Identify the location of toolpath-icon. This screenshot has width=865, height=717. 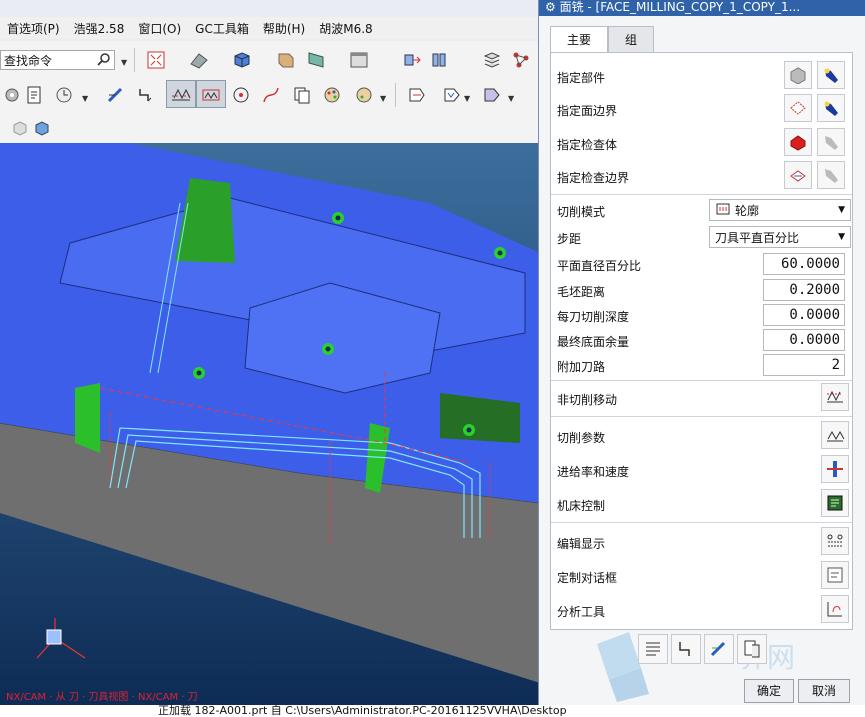
(146, 95).